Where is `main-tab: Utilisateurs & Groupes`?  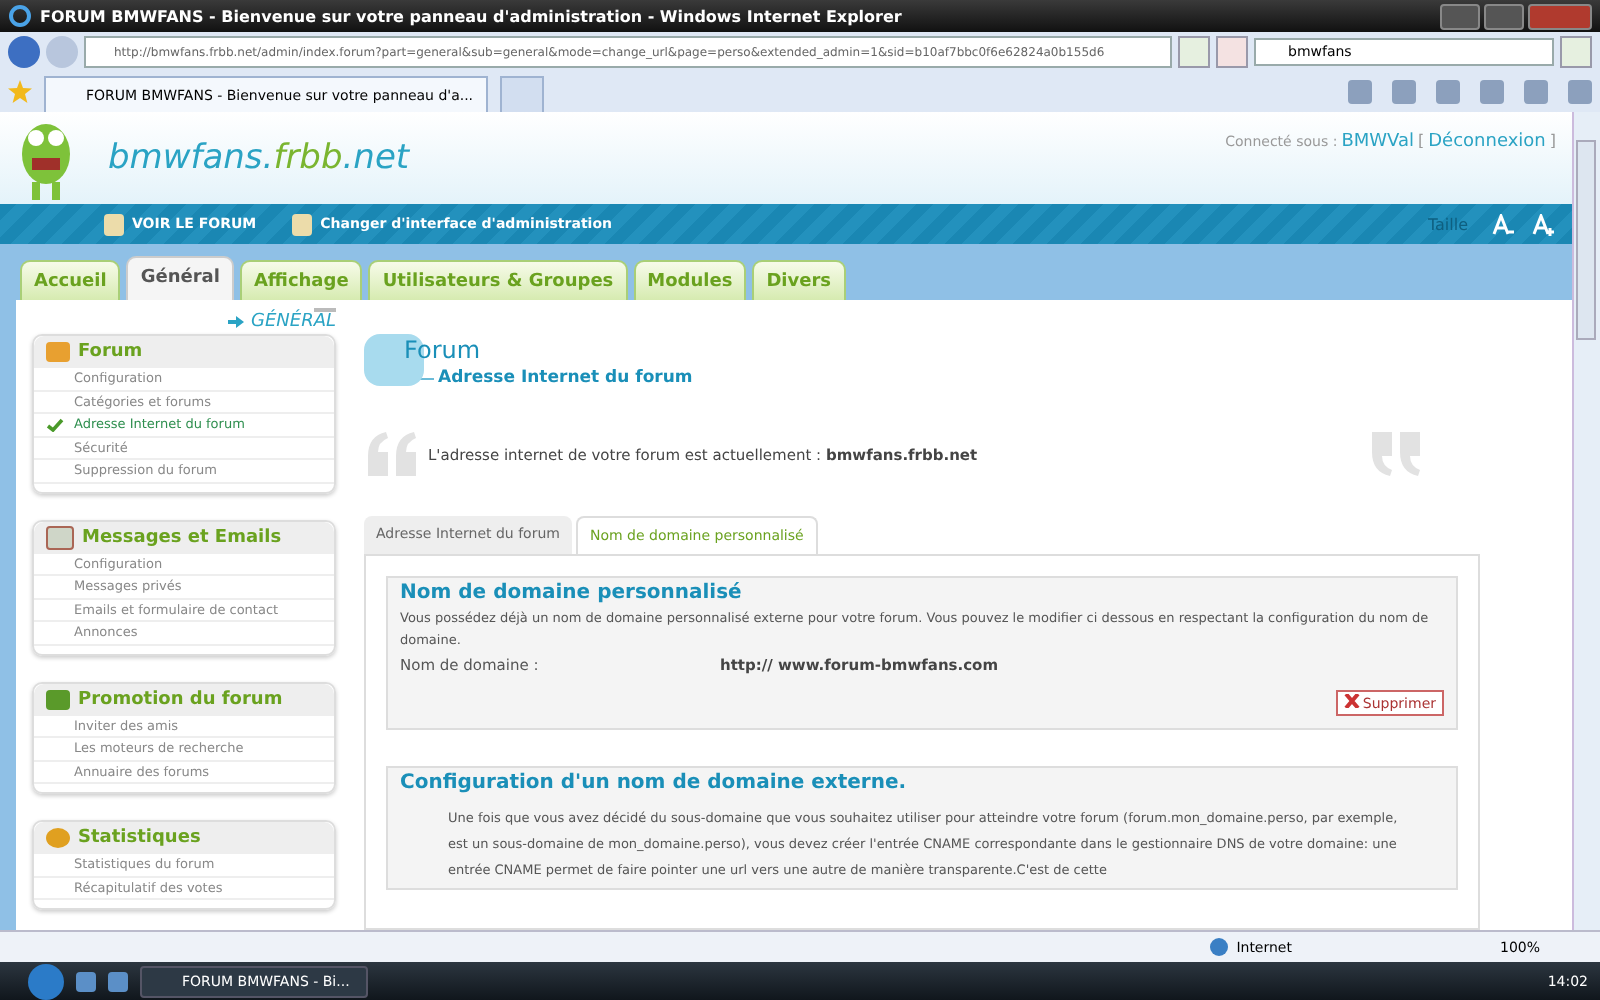
main-tab: Utilisateurs & Groupes is located at coordinates (498, 280).